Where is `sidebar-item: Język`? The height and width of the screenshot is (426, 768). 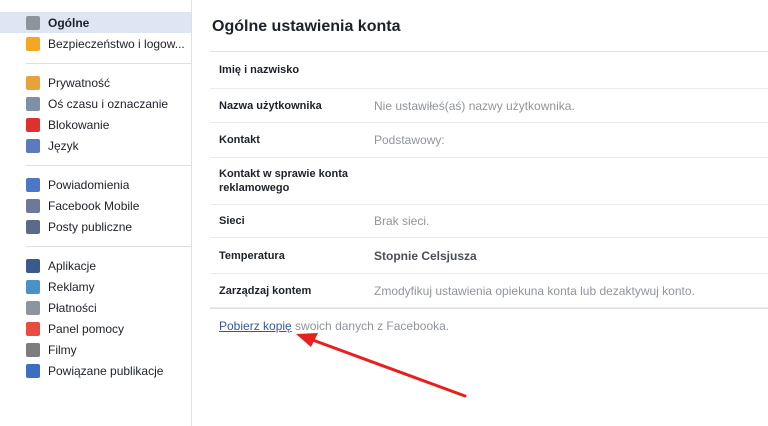
sidebar-item: Język is located at coordinates (104, 145).